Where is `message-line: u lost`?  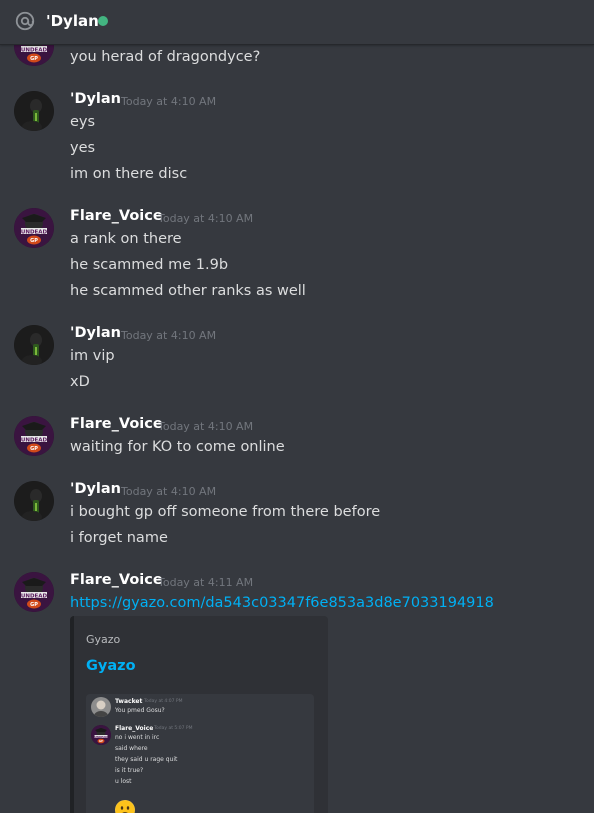 message-line: u lost is located at coordinates (123, 781).